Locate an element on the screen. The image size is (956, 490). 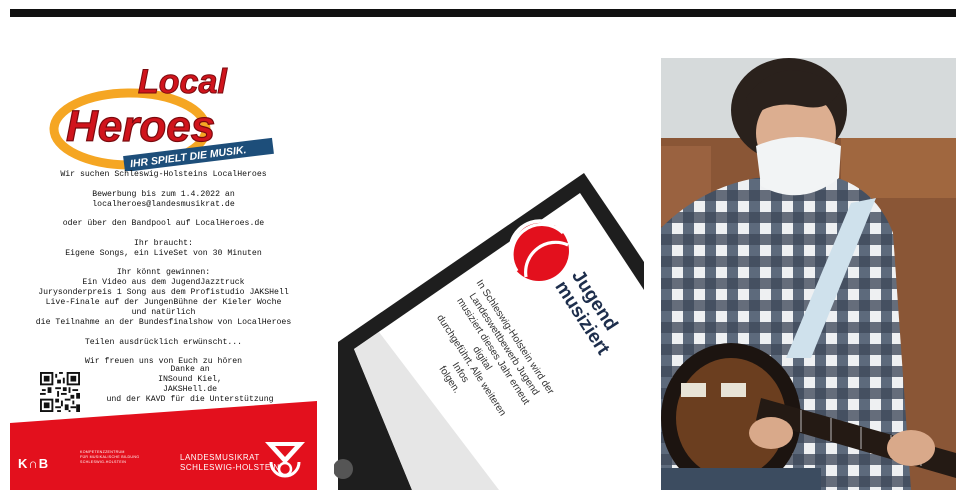
landesmusikrat-logo-icon is located at coordinates (285, 460).